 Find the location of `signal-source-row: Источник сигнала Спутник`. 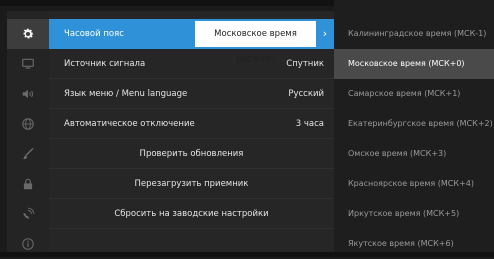

signal-source-row: Источник сигнала Спутник is located at coordinates (191, 64).